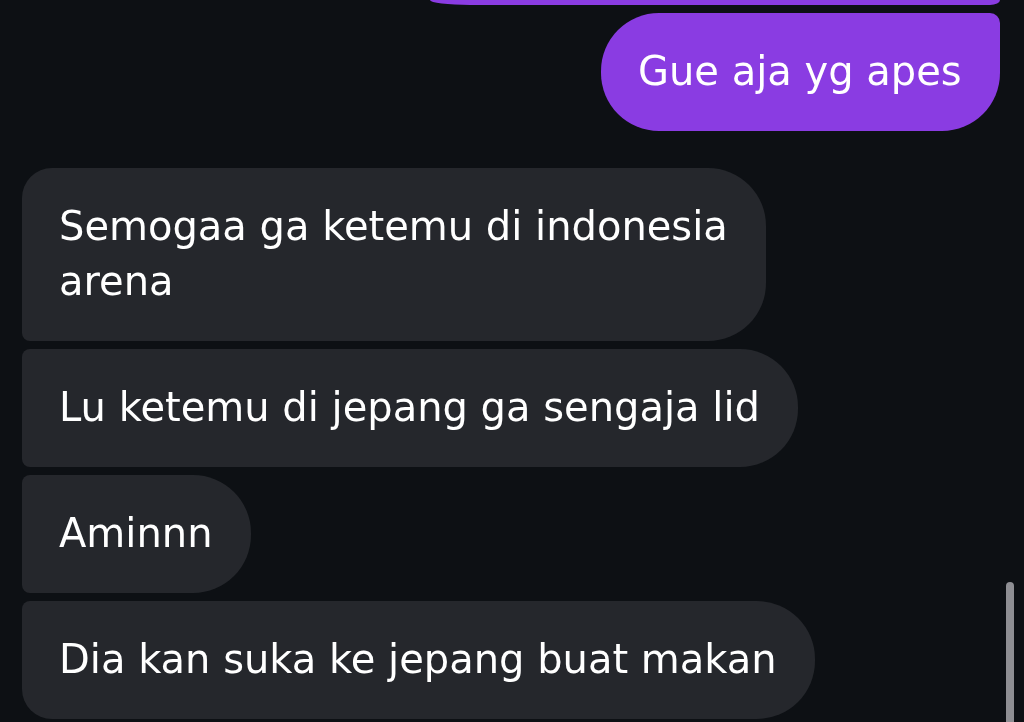 The height and width of the screenshot is (722, 1024). I want to click on message-bubble: Lu ketemu di jepang ga sengaja lid, so click(410, 408).